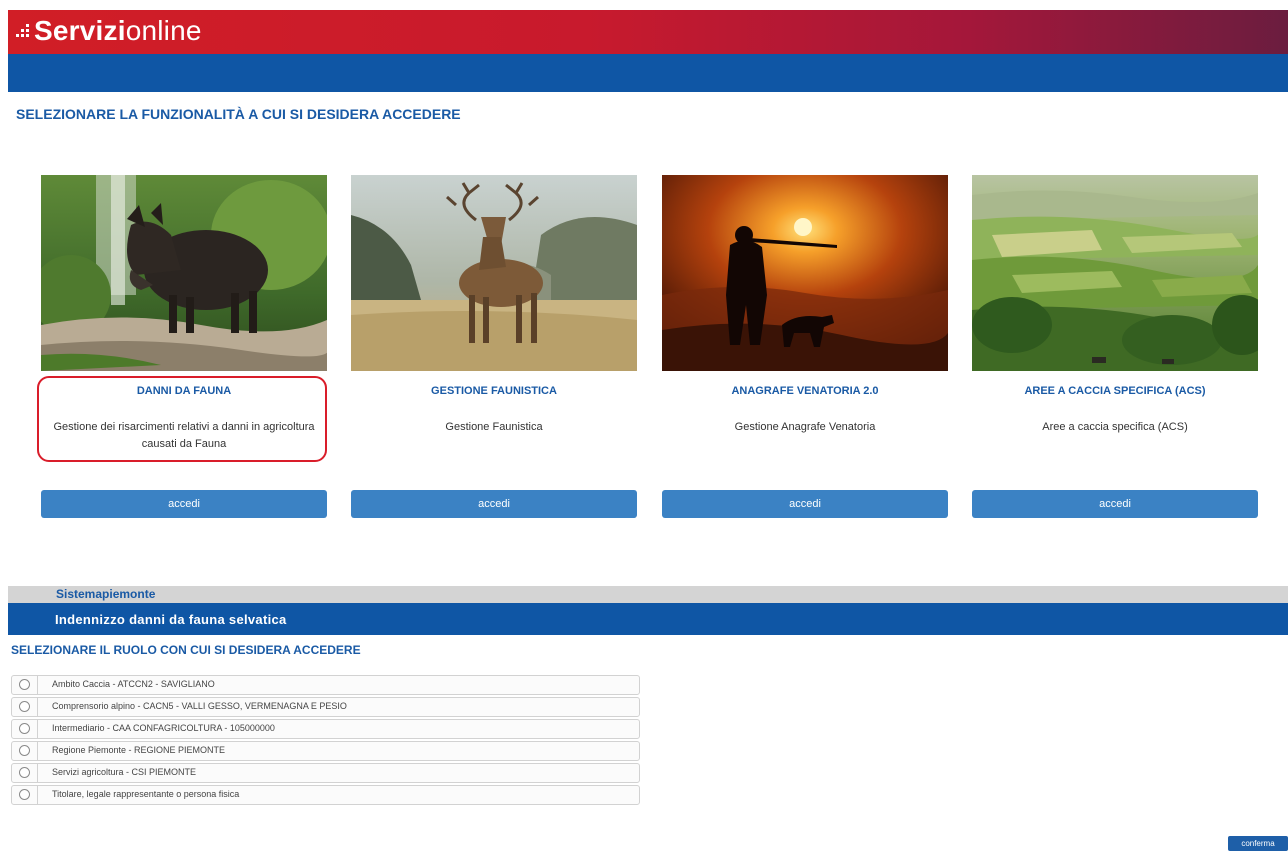 The width and height of the screenshot is (1288, 851). Describe the element at coordinates (805, 427) in the screenshot. I see `card-description: Gestione Anagrafe Venatoria` at that location.